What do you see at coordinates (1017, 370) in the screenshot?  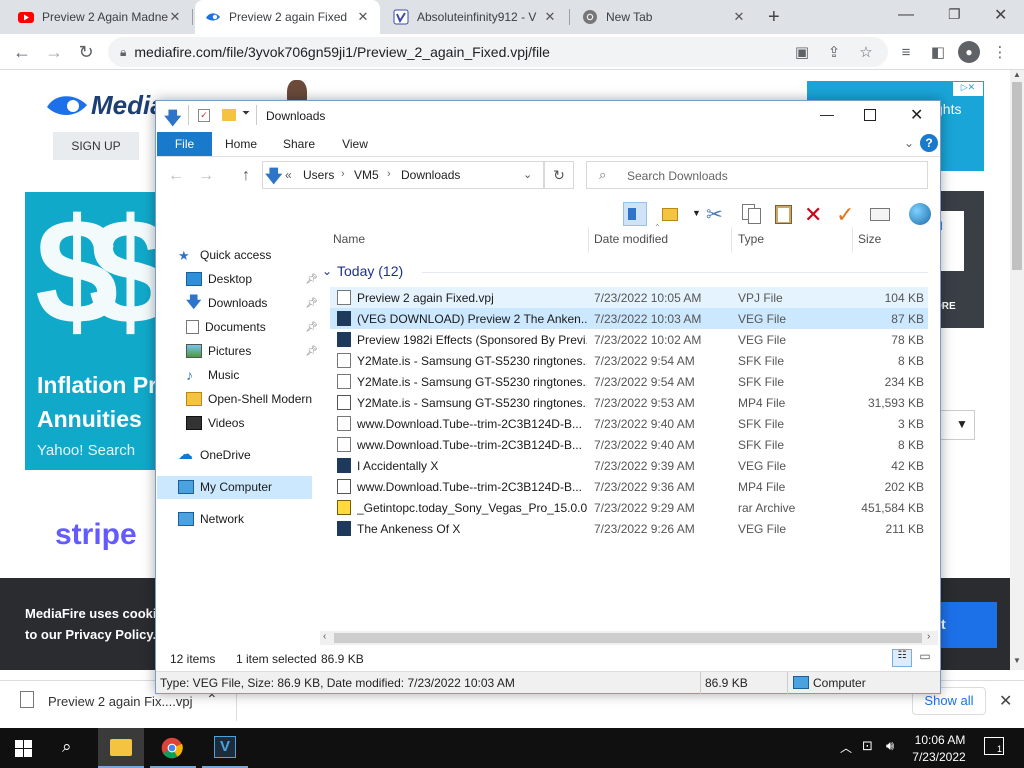 I see `page-scrollbar: ▲ ▼` at bounding box center [1017, 370].